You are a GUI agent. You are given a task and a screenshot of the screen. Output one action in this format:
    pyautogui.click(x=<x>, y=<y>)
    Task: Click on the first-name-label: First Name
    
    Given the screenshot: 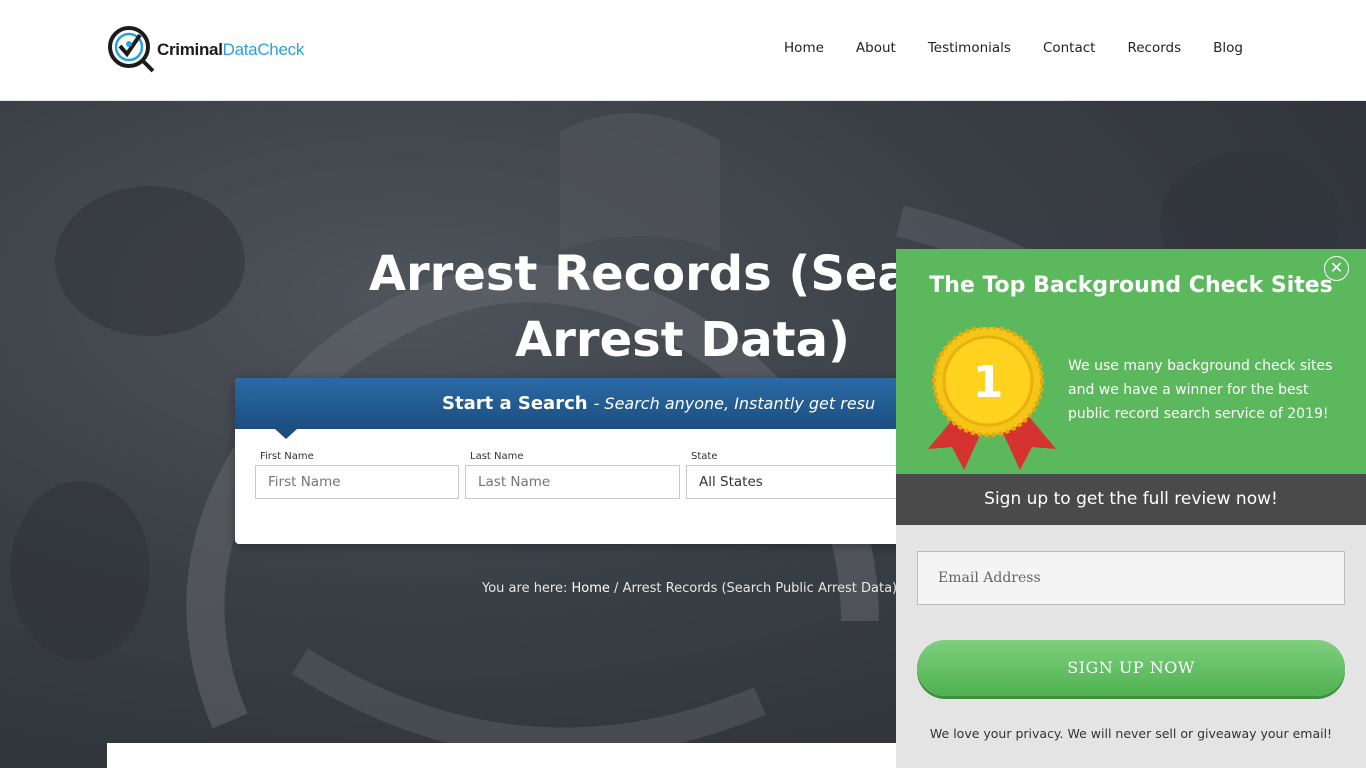 What is the action you would take?
    pyautogui.click(x=287, y=456)
    